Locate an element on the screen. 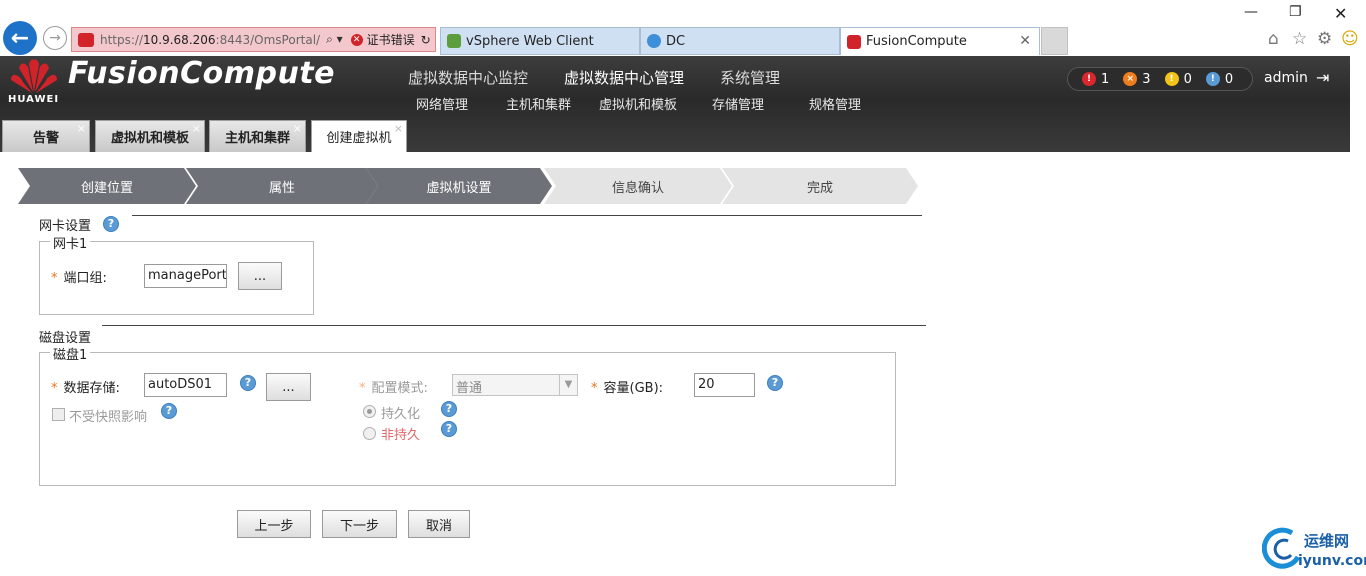 The image size is (1366, 576). sub-nav-storage: 存储管理 is located at coordinates (760, 103).